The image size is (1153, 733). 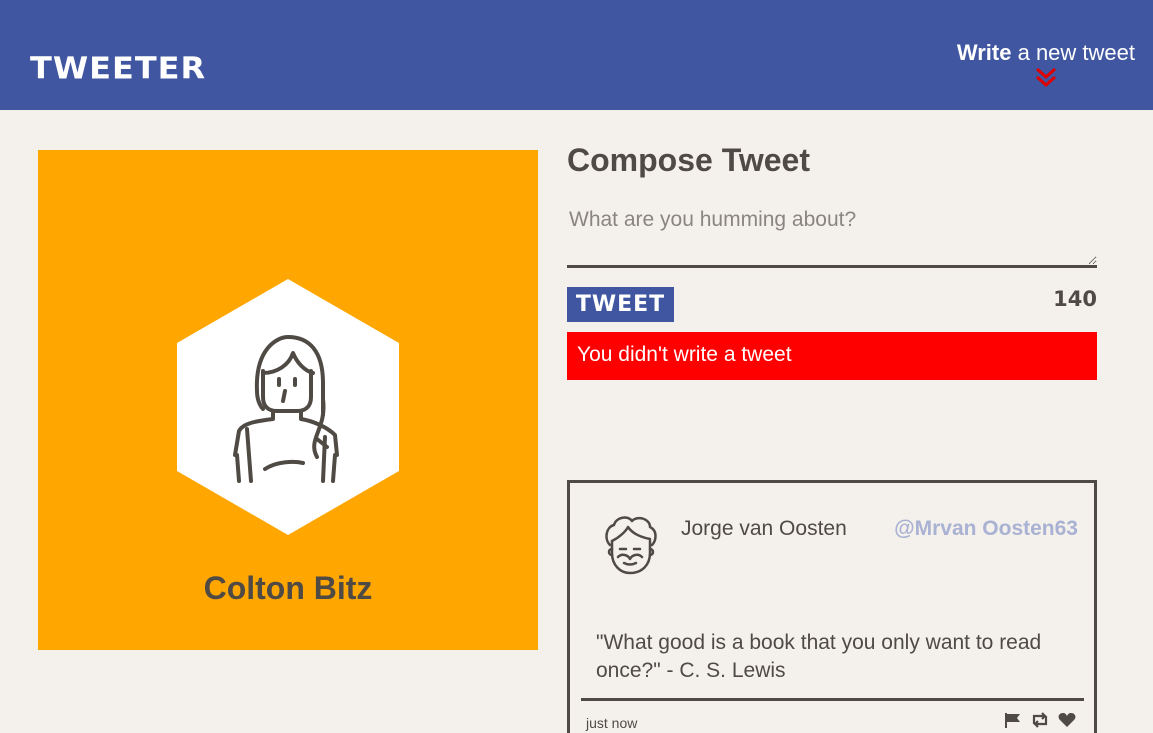 I want to click on character-counter: 140, so click(x=1075, y=299).